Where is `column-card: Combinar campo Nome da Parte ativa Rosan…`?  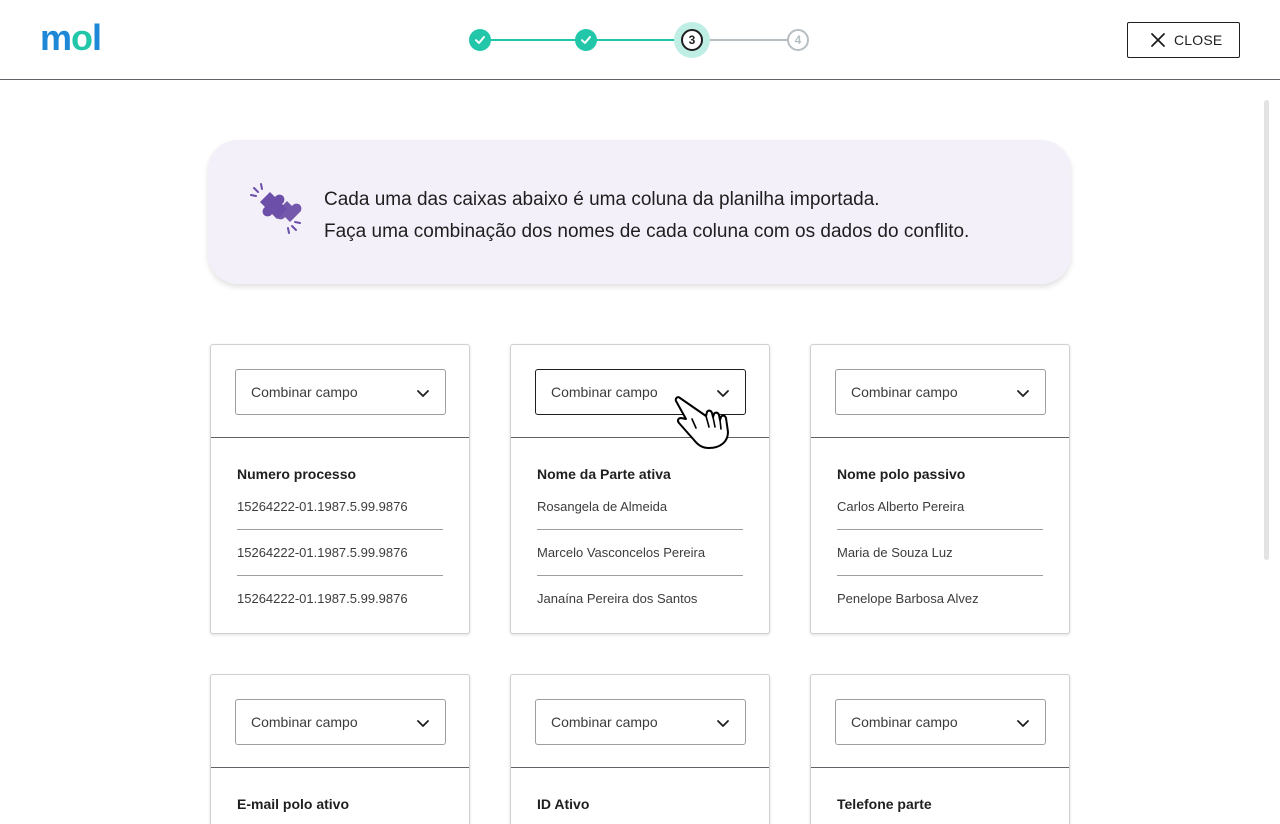
column-card: Combinar campo Nome da Parte ativa Rosan… is located at coordinates (640, 489).